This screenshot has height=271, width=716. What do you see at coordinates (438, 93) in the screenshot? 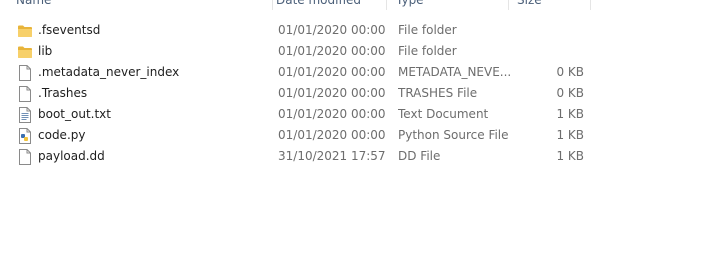
I see `file-type: TRASHES File` at bounding box center [438, 93].